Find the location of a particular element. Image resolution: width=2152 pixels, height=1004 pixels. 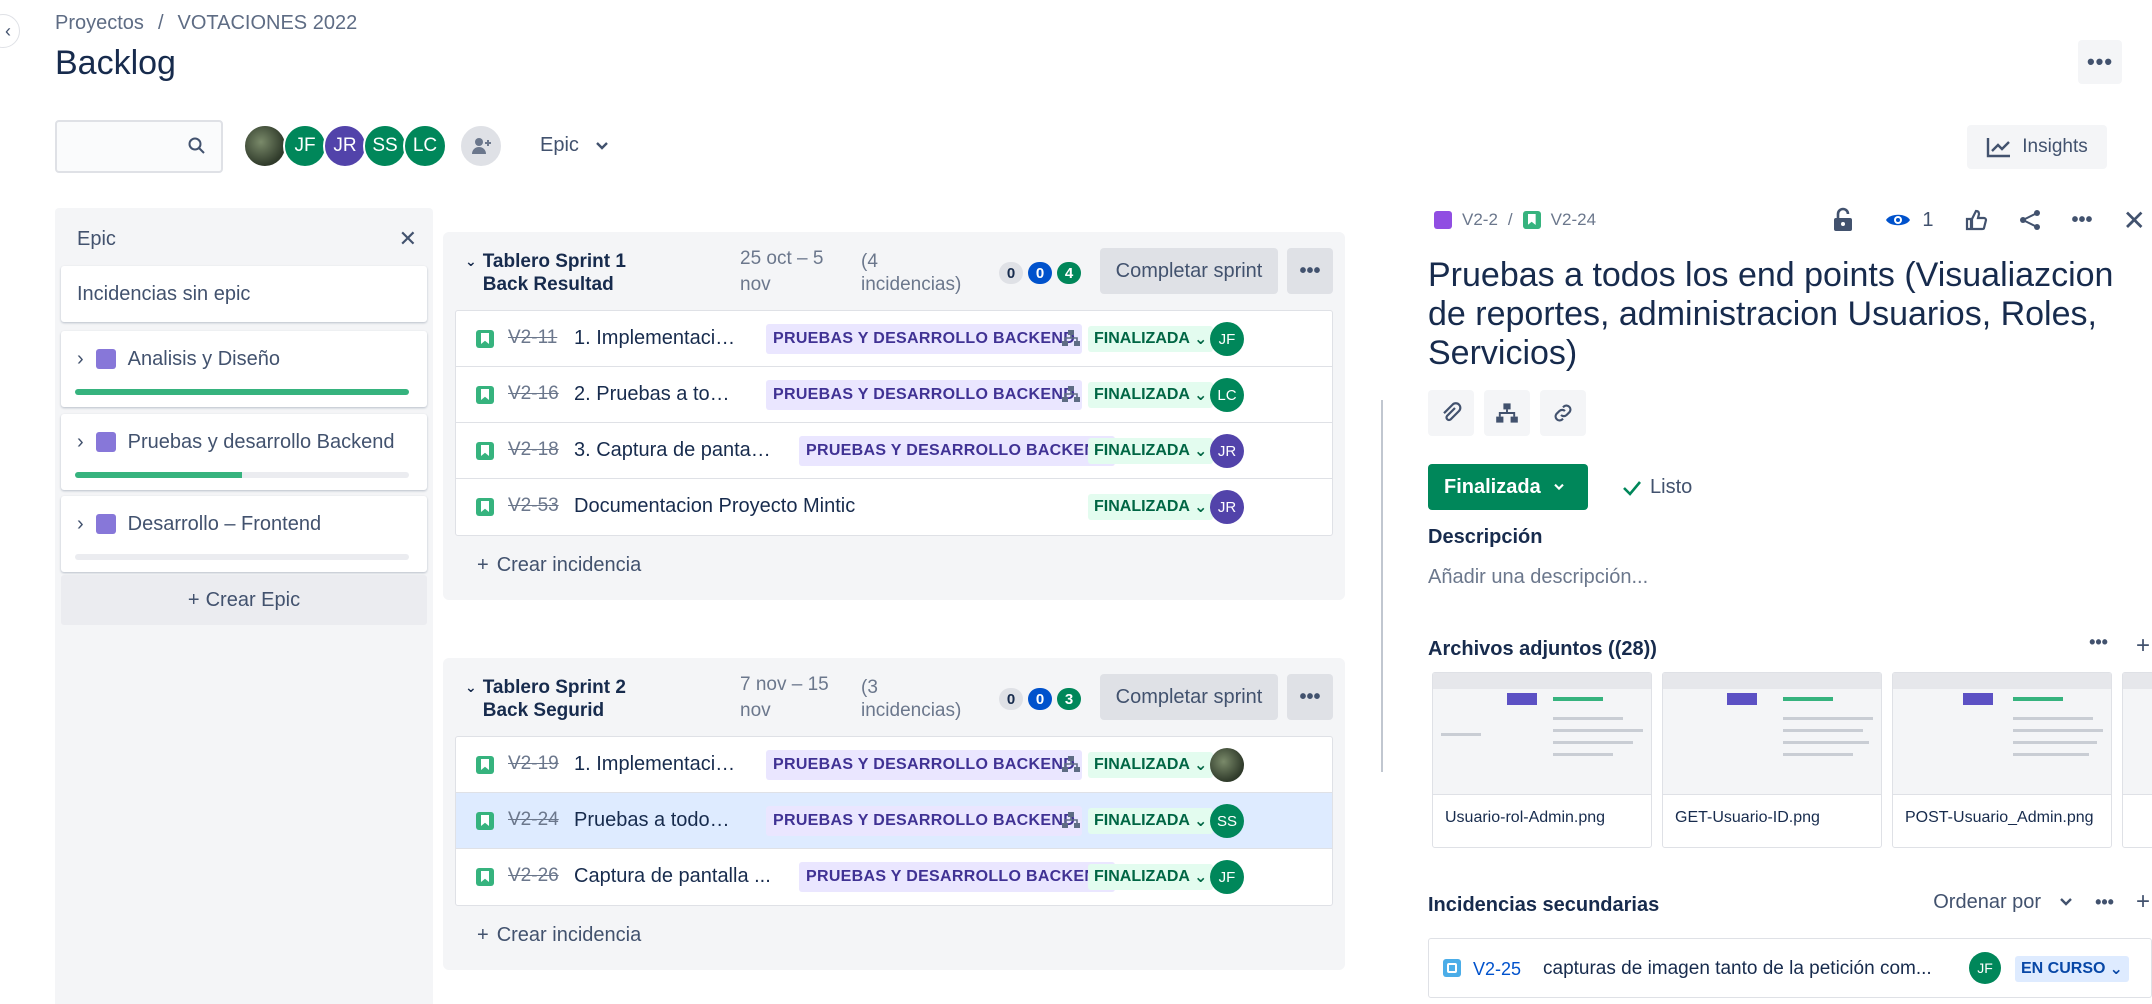

share-icon is located at coordinates (2030, 220).